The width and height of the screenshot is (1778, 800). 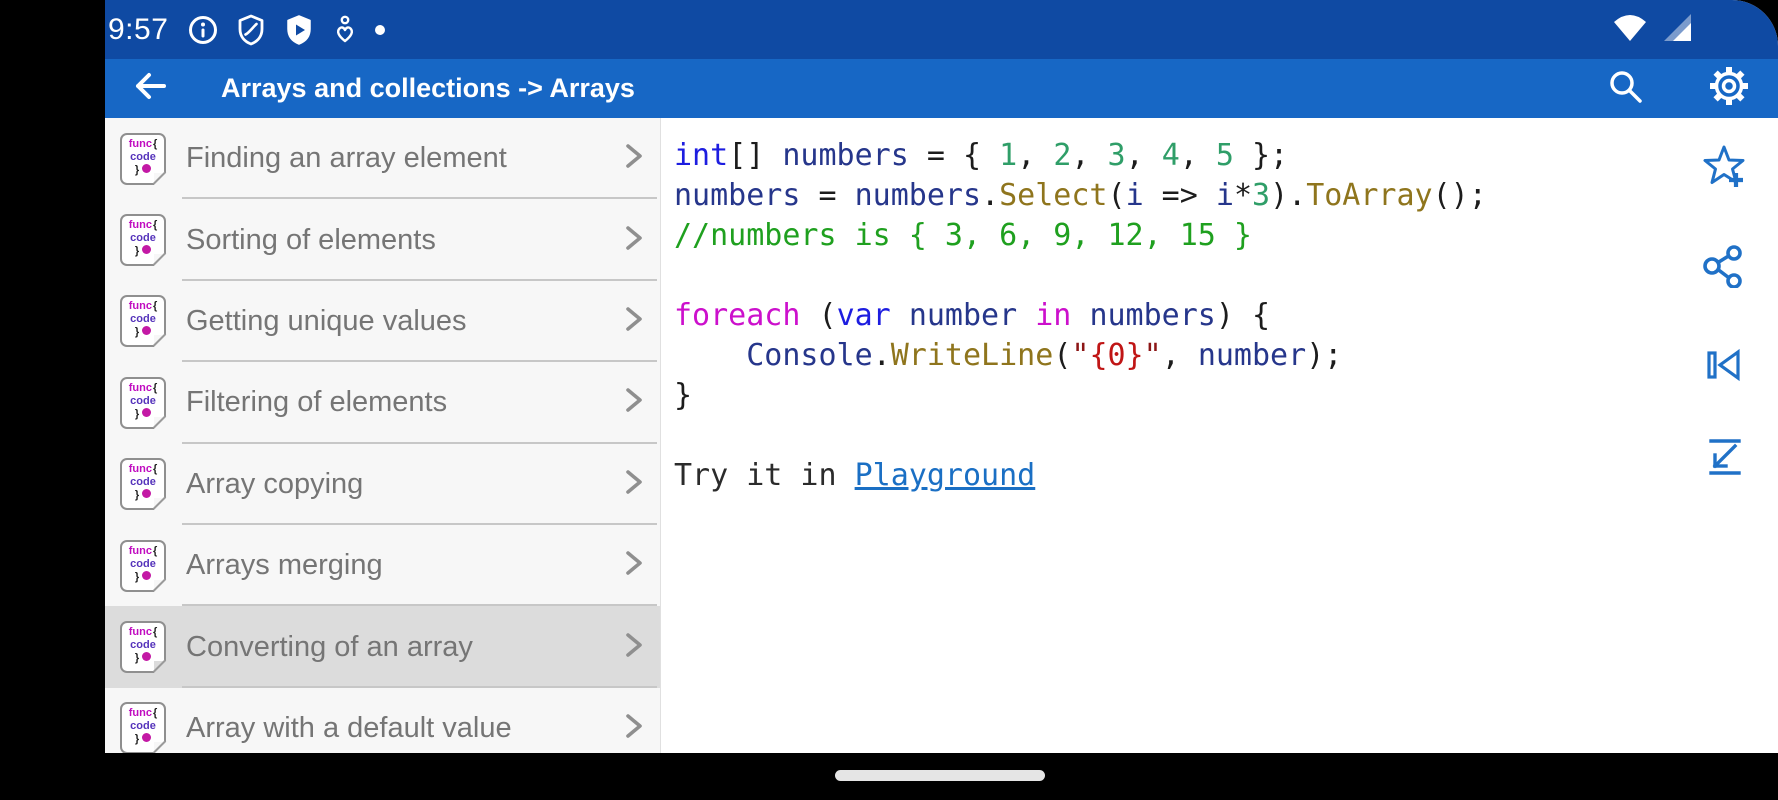 I want to click on topic-row: func{ code } Sorting of elements, so click(x=382, y=240).